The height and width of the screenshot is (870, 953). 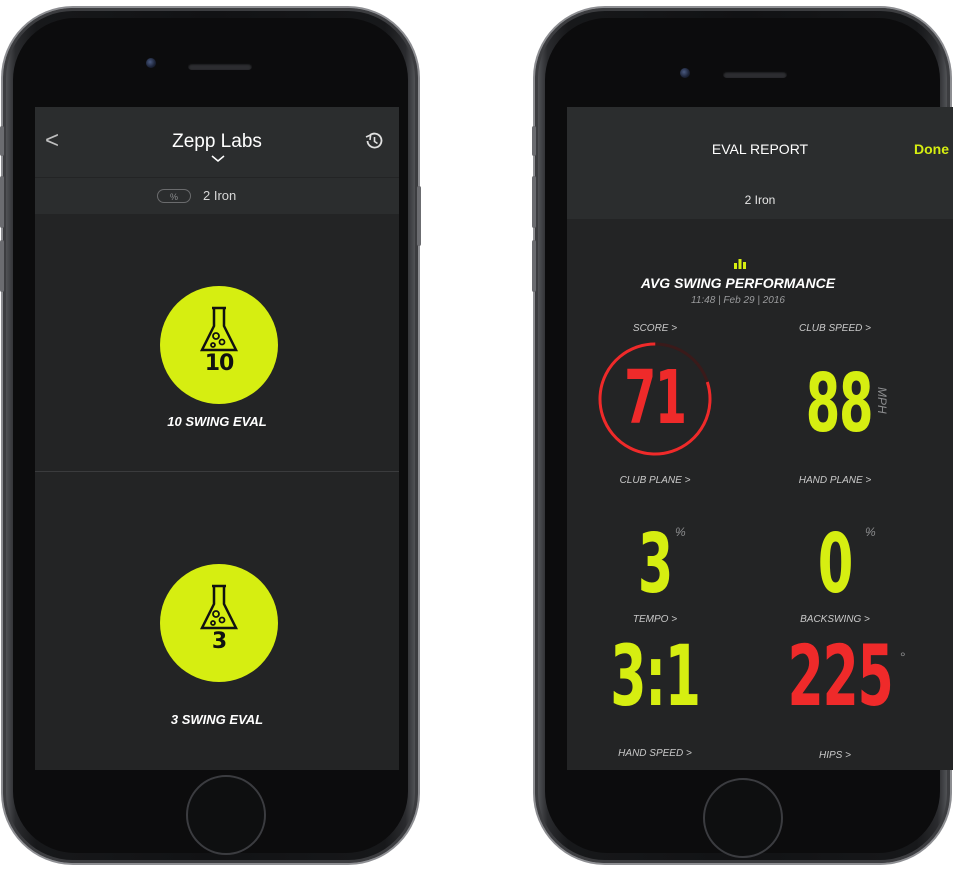 I want to click on club-bar: 2 Iron, so click(x=760, y=200).